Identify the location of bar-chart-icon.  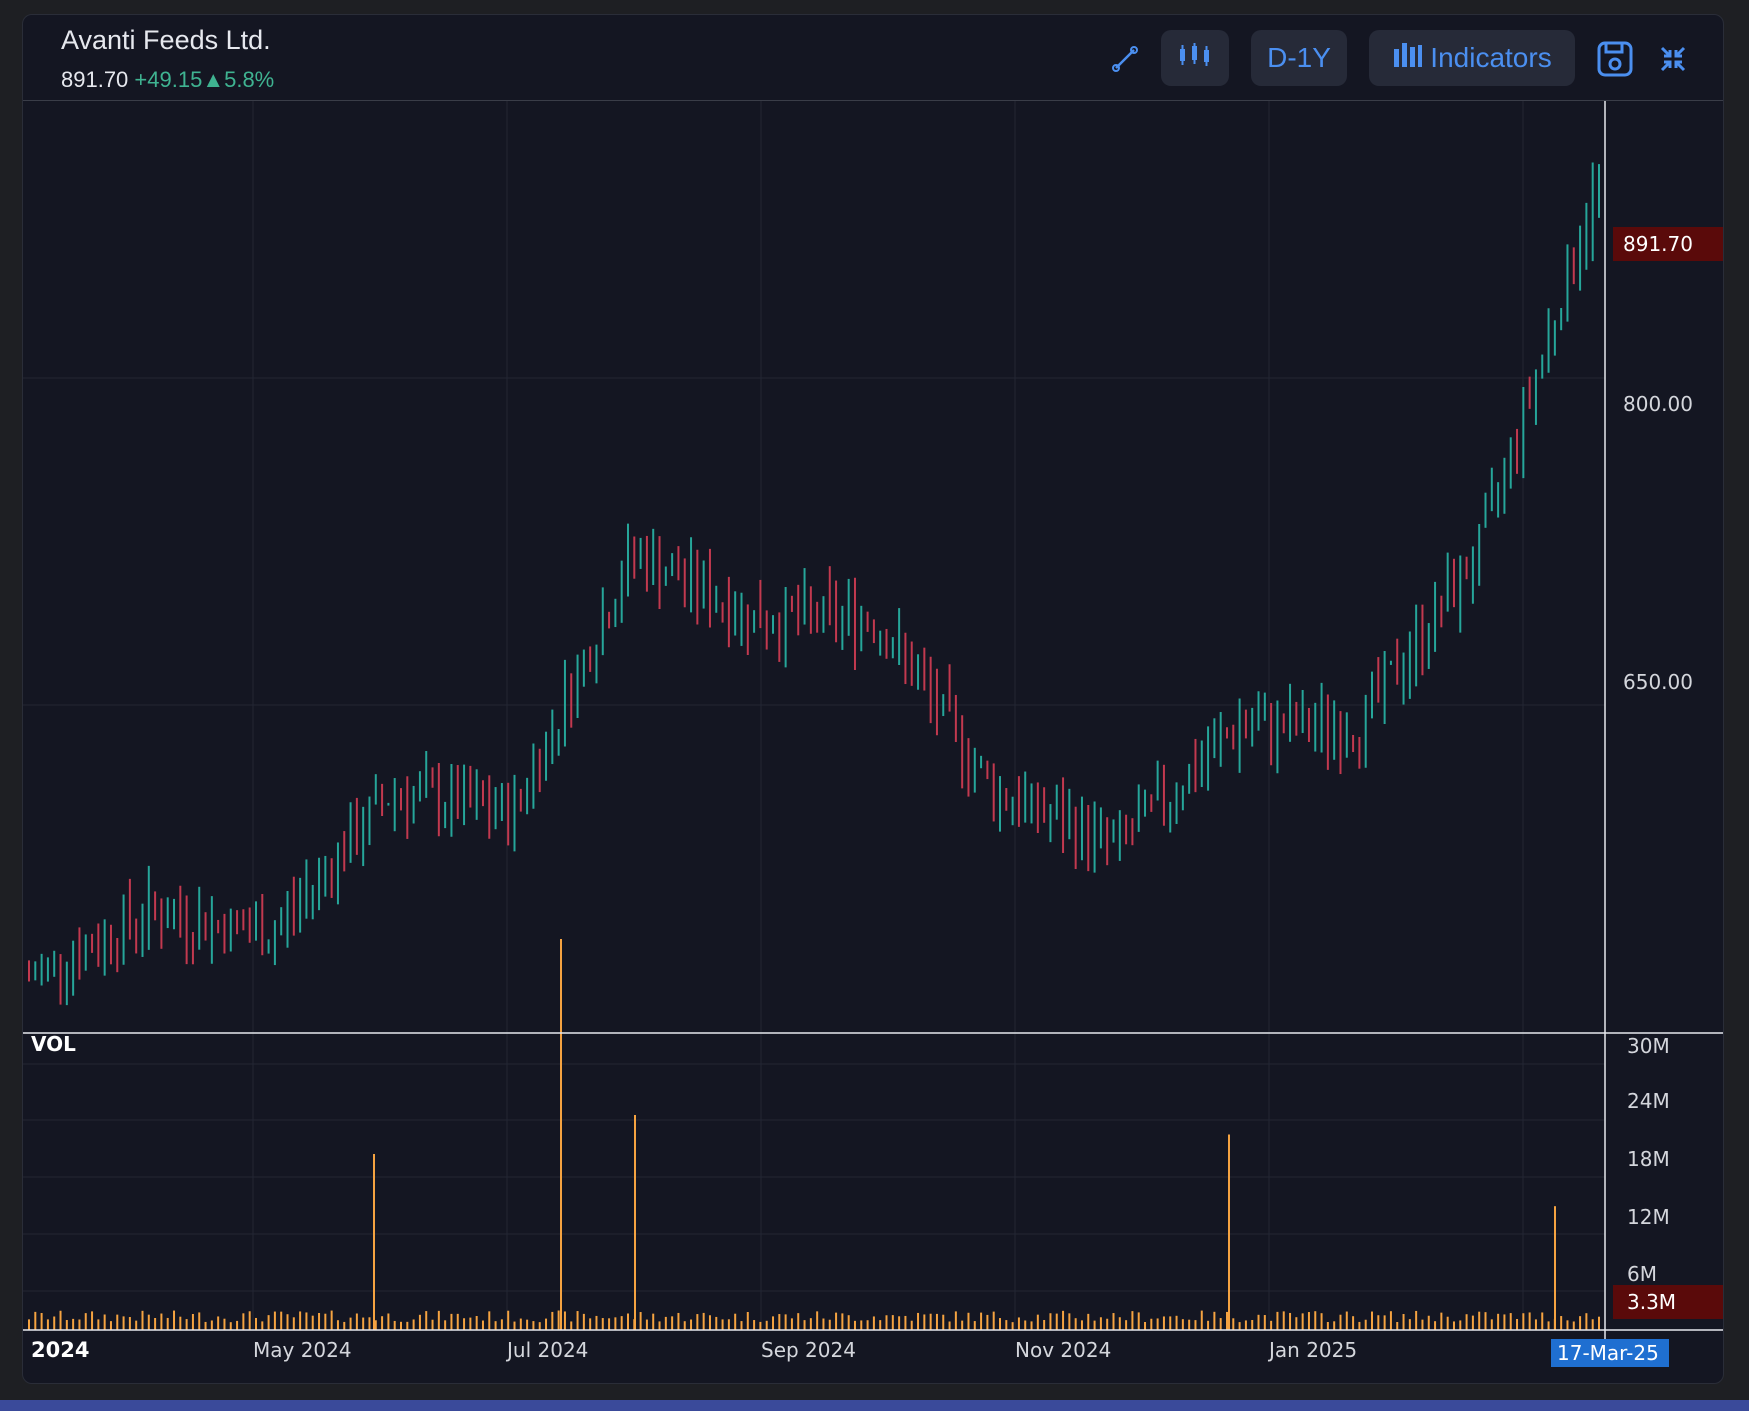
(1407, 58).